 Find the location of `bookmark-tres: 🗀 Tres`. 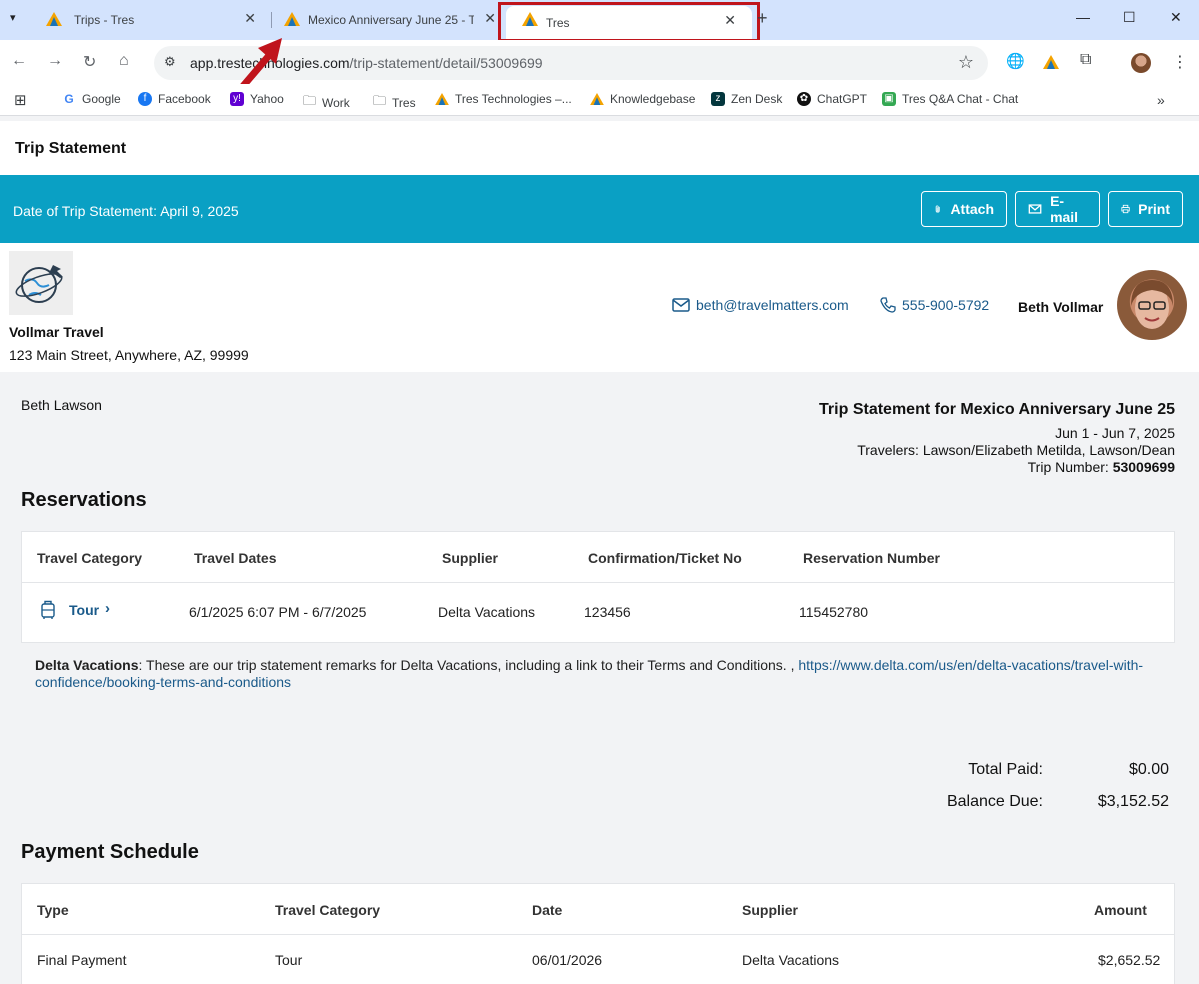

bookmark-tres: 🗀 Tres is located at coordinates (394, 103).